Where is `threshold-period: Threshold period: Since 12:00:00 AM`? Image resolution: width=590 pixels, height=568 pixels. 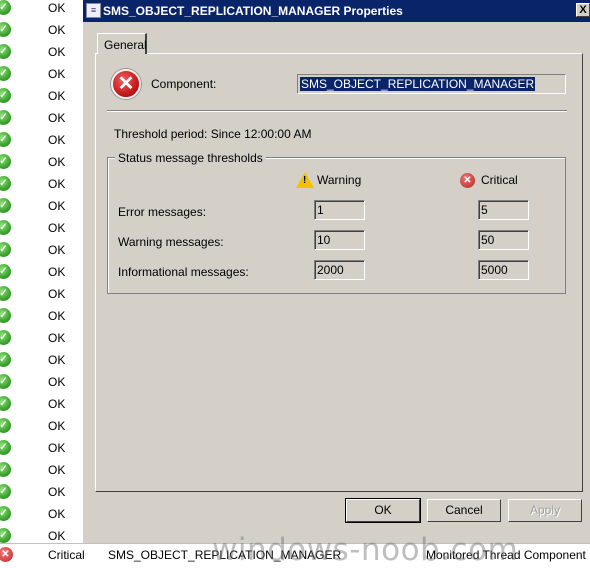 threshold-period: Threshold period: Since 12:00:00 AM is located at coordinates (213, 134).